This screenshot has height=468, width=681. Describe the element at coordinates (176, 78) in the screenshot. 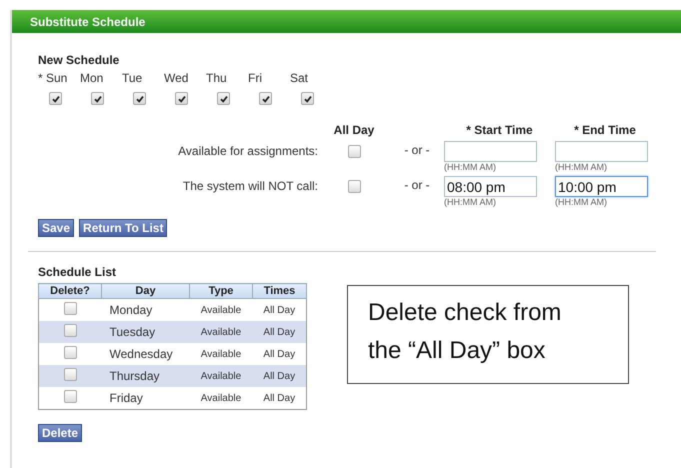

I see `day-label: Wed` at that location.